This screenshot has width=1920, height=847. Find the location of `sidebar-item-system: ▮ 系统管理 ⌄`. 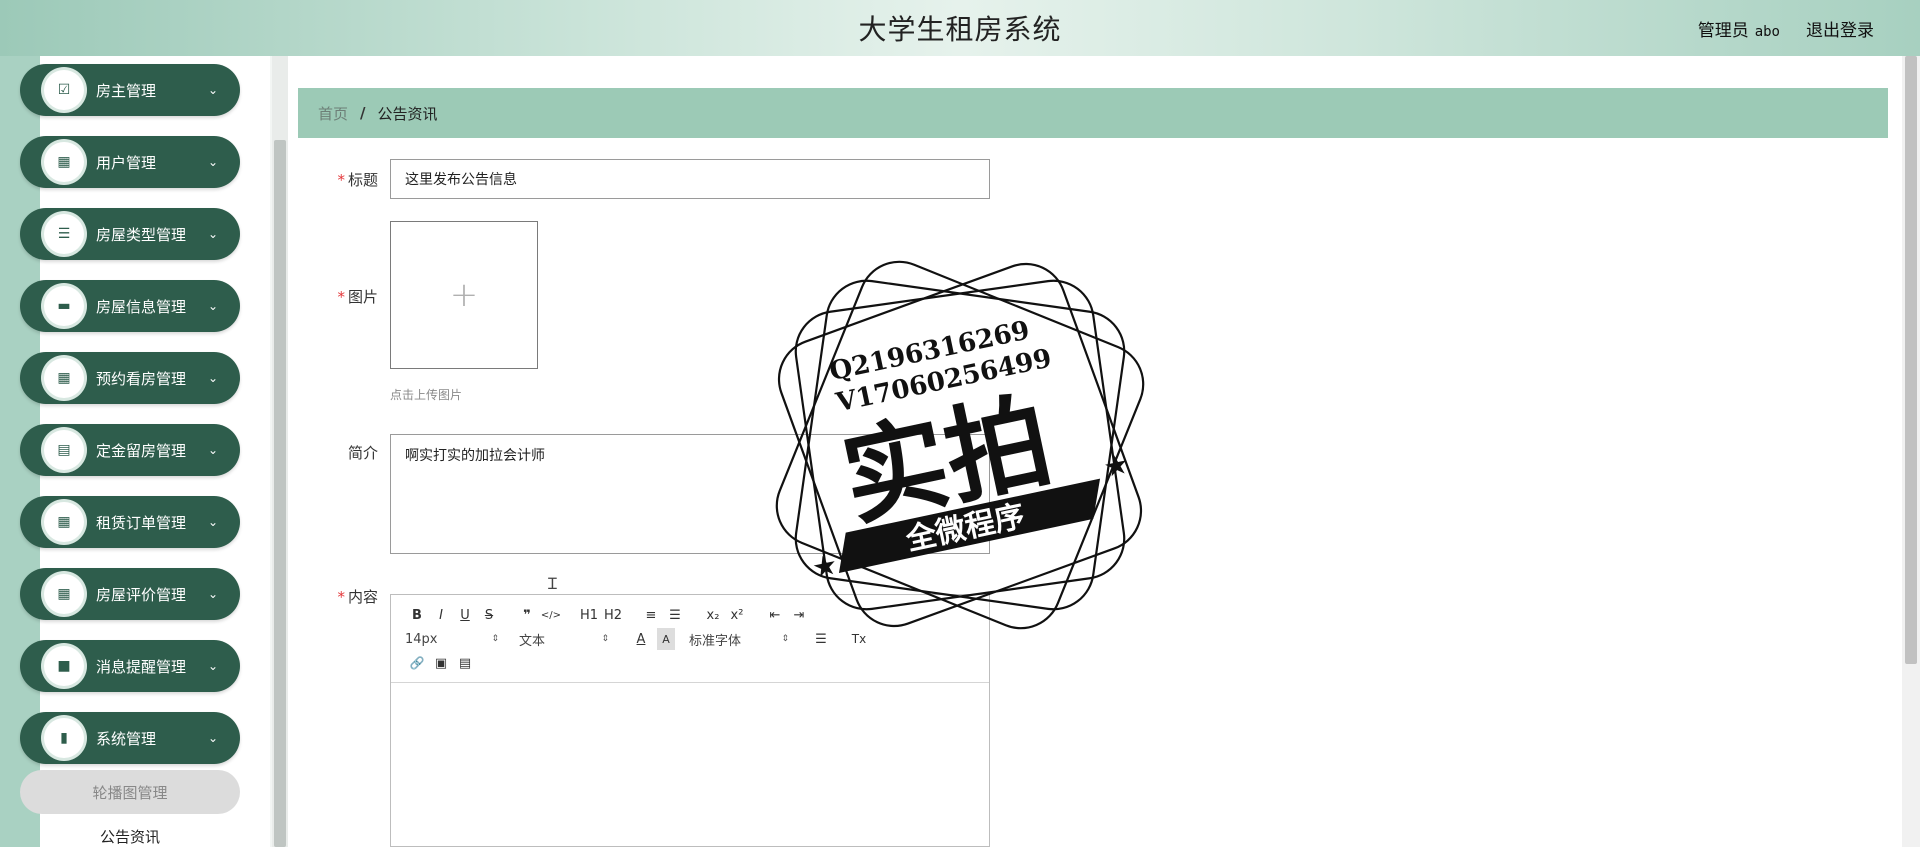

sidebar-item-system: ▮ 系统管理 ⌄ is located at coordinates (130, 738).